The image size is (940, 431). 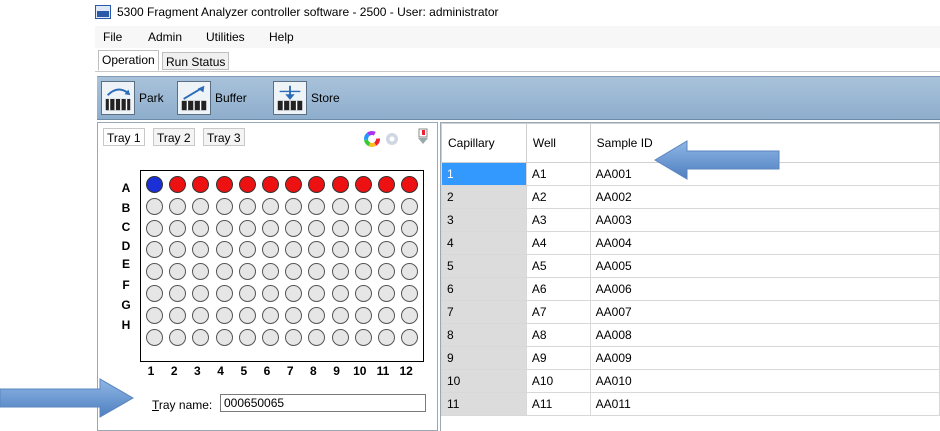 What do you see at coordinates (484, 358) in the screenshot?
I see `capillary-cell: 9` at bounding box center [484, 358].